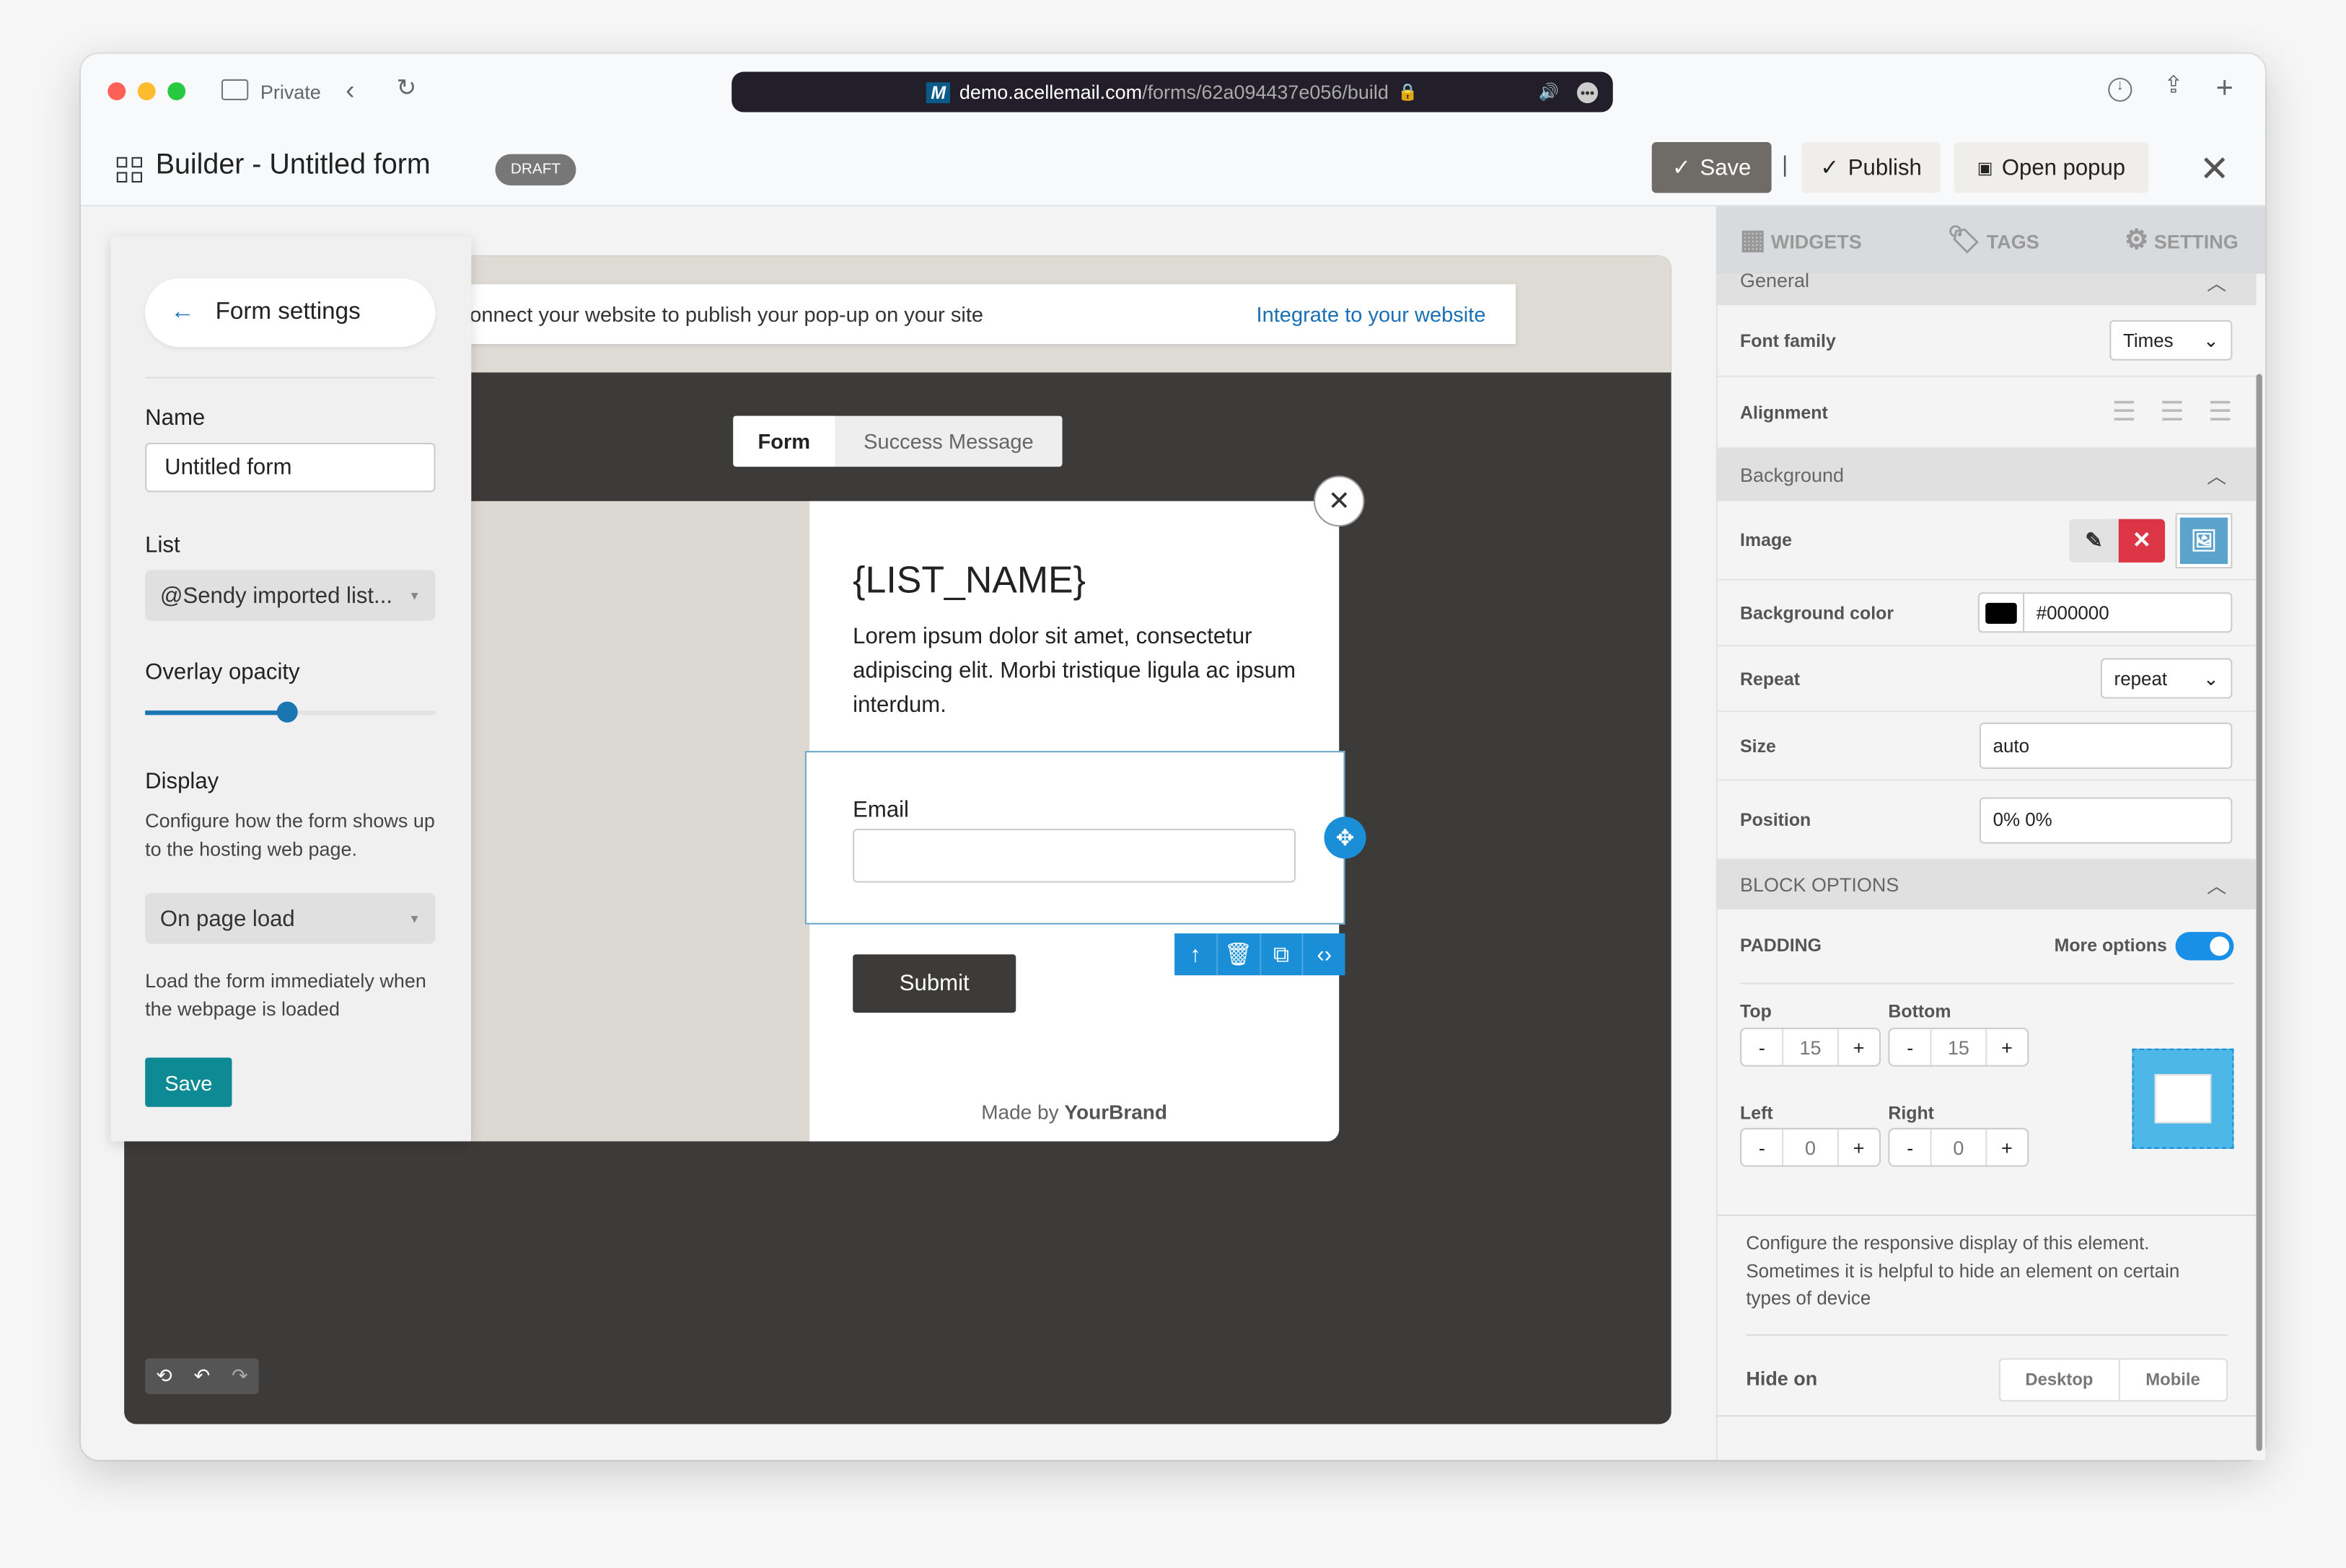 This screenshot has height=1568, width=2346. Describe the element at coordinates (293, 165) in the screenshot. I see `page-title: Builder - Untitled form` at that location.